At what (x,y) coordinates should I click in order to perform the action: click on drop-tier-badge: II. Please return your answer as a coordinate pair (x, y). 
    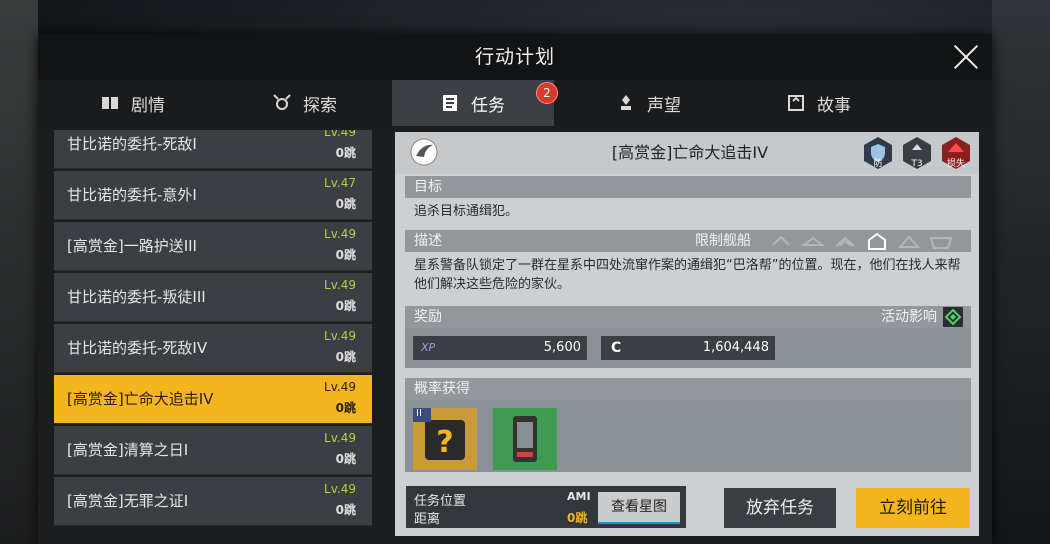
    Looking at the image, I should click on (419, 413).